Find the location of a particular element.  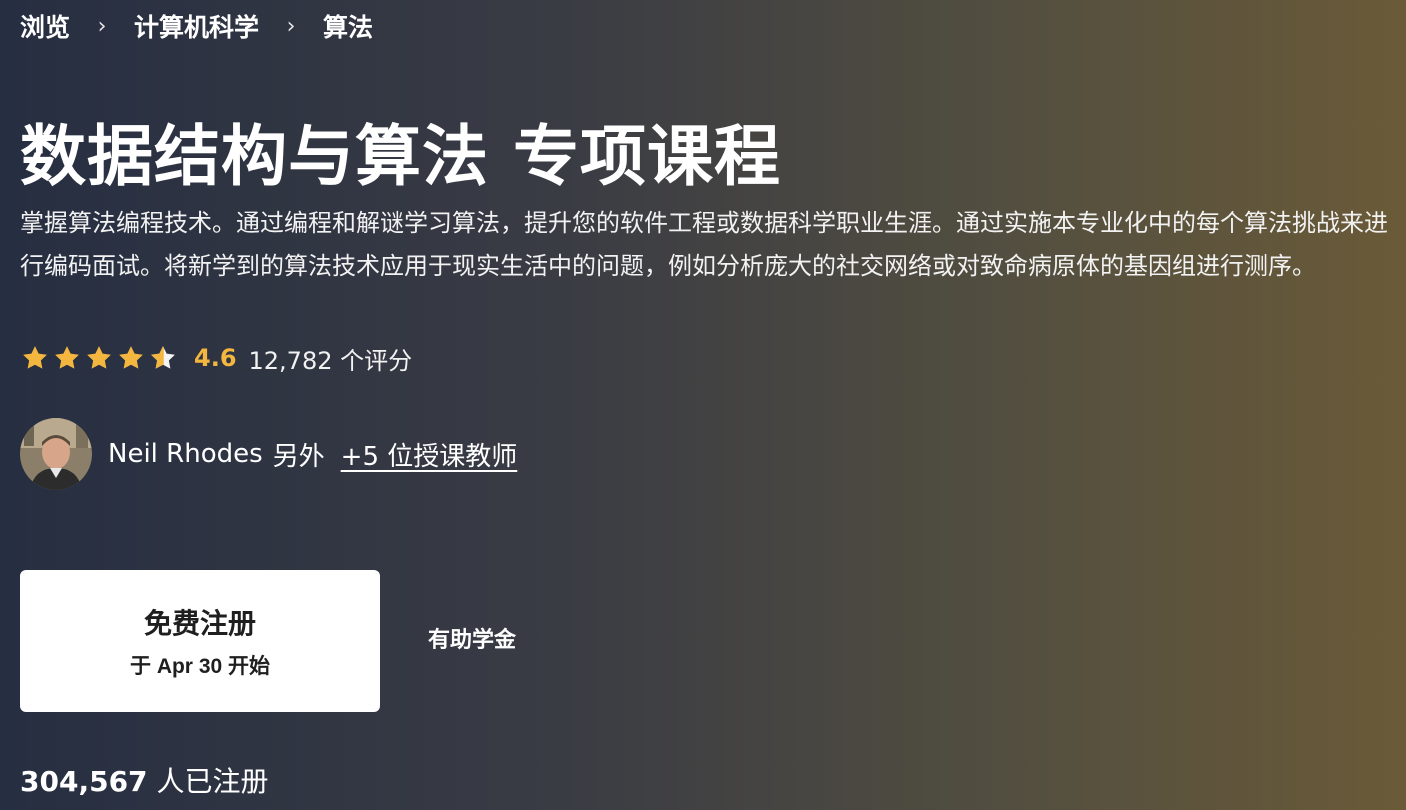

enrolled-count: 304,567 人已注册 is located at coordinates (144, 780).